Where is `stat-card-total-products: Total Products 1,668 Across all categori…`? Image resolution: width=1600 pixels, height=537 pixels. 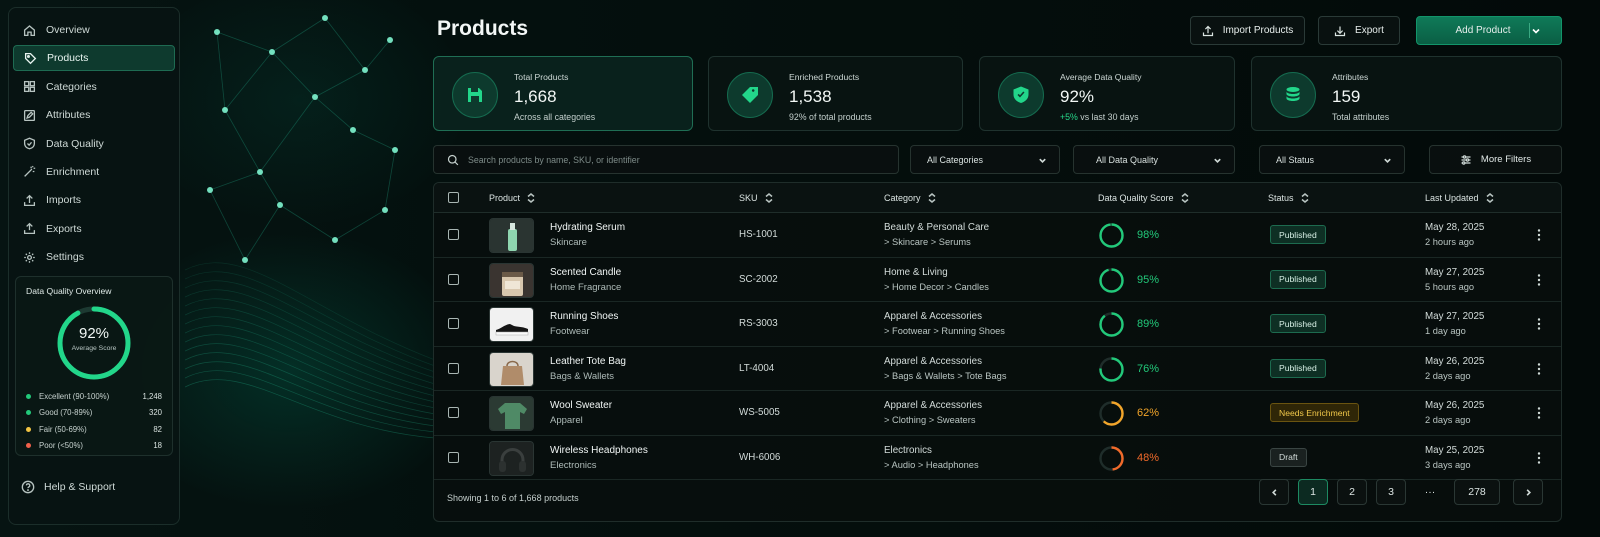 stat-card-total-products: Total Products 1,668 Across all categori… is located at coordinates (563, 93).